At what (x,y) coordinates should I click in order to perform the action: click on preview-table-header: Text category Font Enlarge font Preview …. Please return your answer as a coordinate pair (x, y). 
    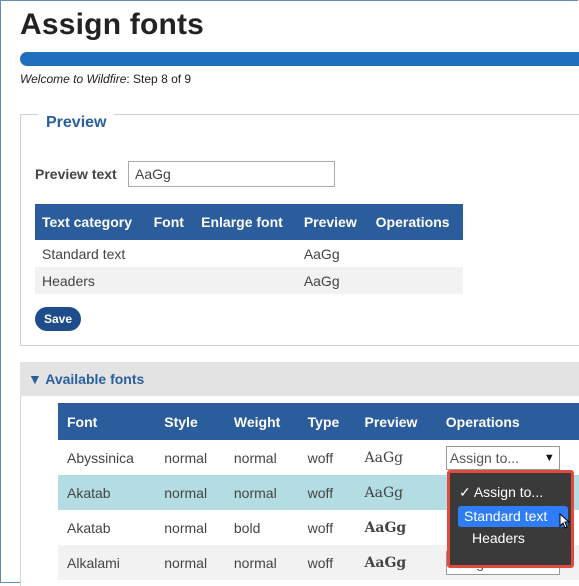
    Looking at the image, I should click on (249, 222).